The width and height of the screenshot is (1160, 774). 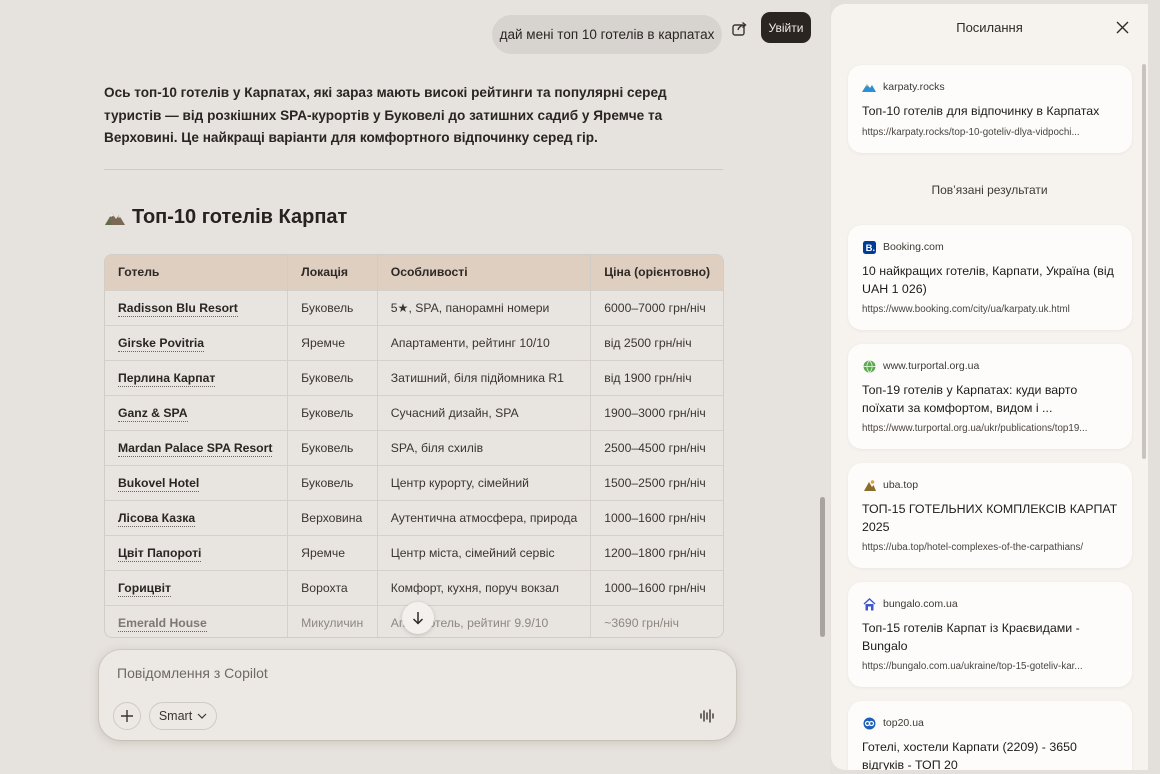 I want to click on cell-price: 1900–3000 грн/ніч, so click(x=656, y=412).